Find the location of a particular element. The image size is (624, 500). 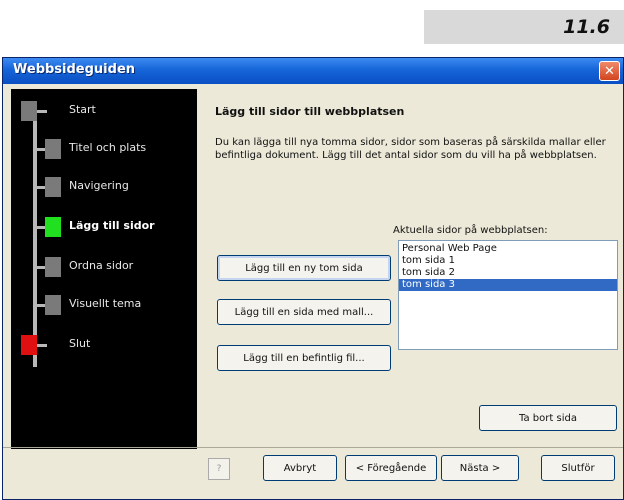

list-item: tom sida 1 is located at coordinates (508, 261).